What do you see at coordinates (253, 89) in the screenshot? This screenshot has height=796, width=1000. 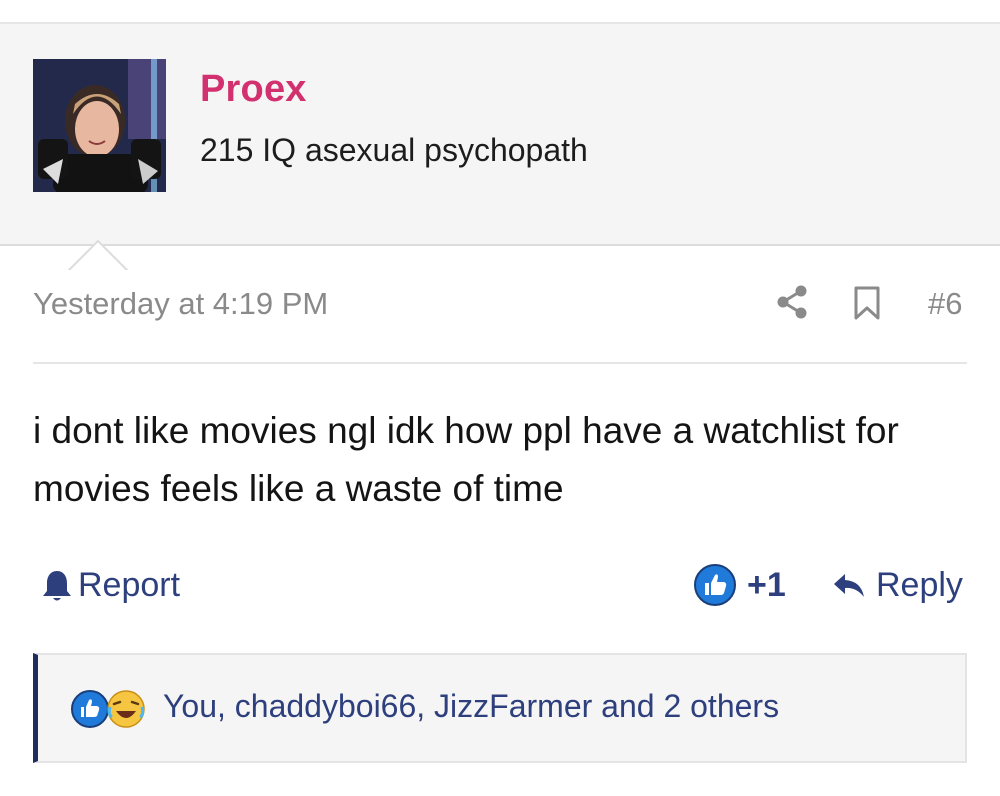 I see `username: Proex` at bounding box center [253, 89].